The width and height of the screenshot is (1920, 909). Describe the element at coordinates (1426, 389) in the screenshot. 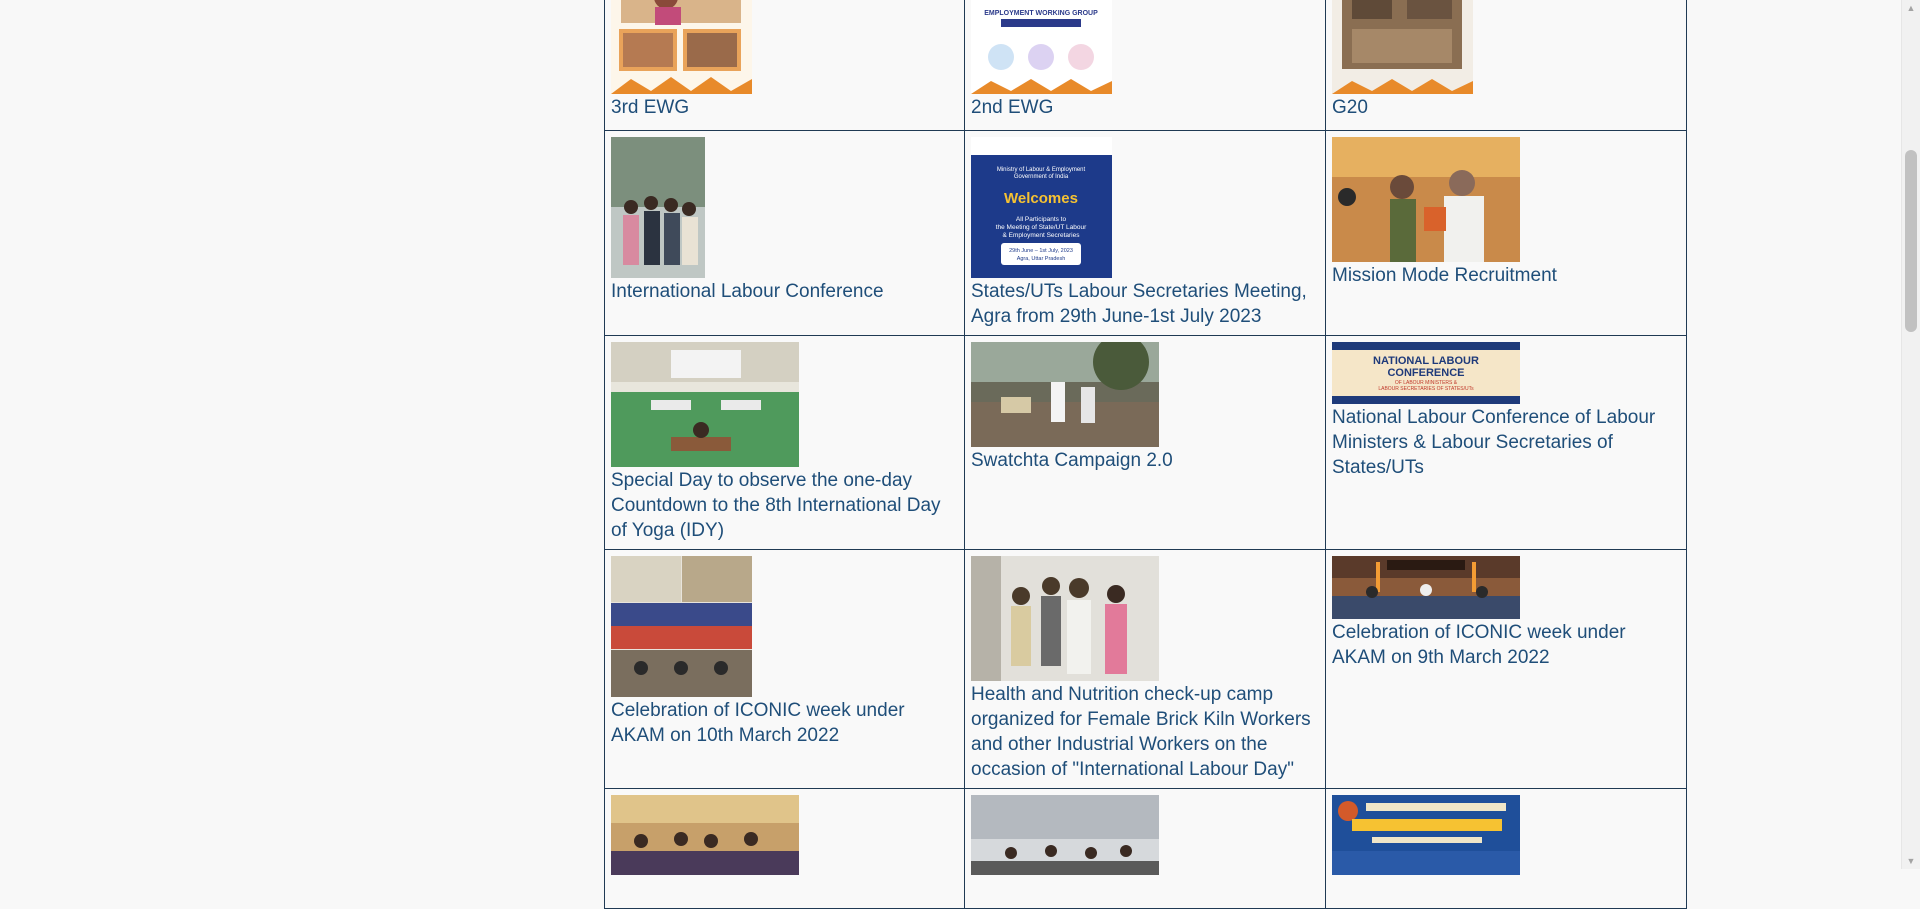

I see `banner-text: LABOUR SECRETARIES OF STATES/UTs` at that location.